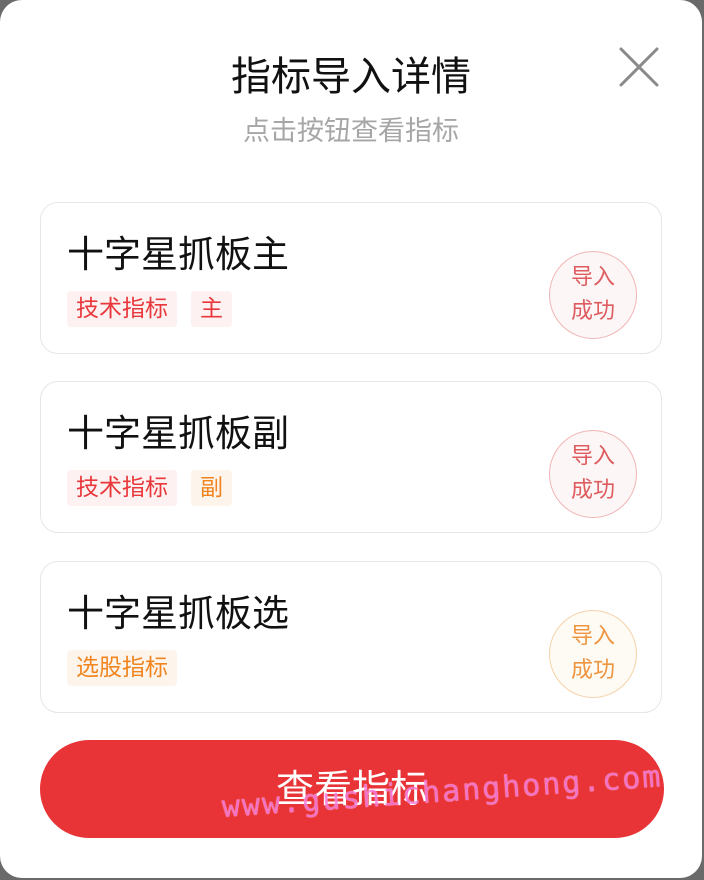 The image size is (704, 880). What do you see at coordinates (211, 309) in the screenshot?
I see `tag-main: 主` at bounding box center [211, 309].